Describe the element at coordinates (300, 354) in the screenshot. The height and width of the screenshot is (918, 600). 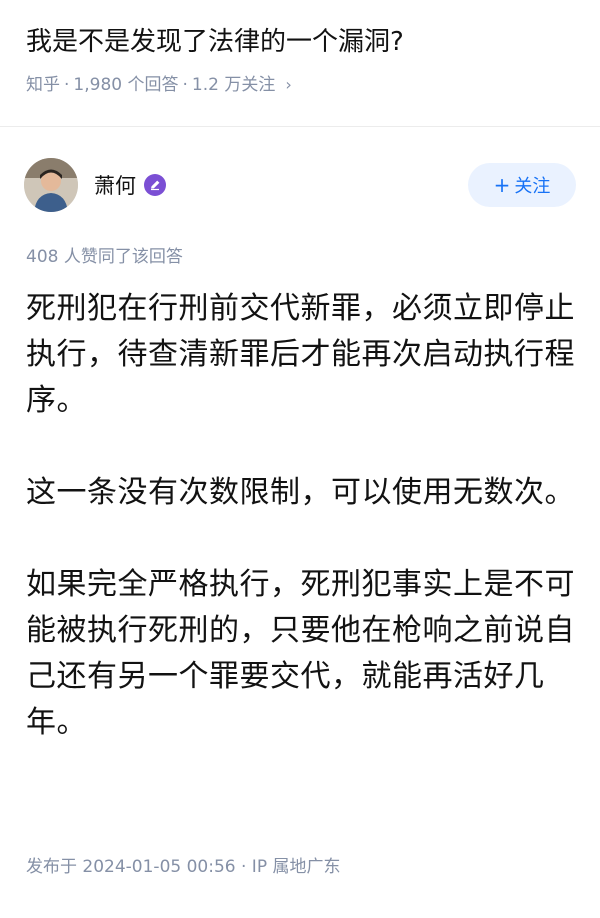
I see `answer-paragraph: 死刑犯在行刑前交代新罪，必须立即停止执行，待查清新罪后才能再次启动执行程序。` at that location.